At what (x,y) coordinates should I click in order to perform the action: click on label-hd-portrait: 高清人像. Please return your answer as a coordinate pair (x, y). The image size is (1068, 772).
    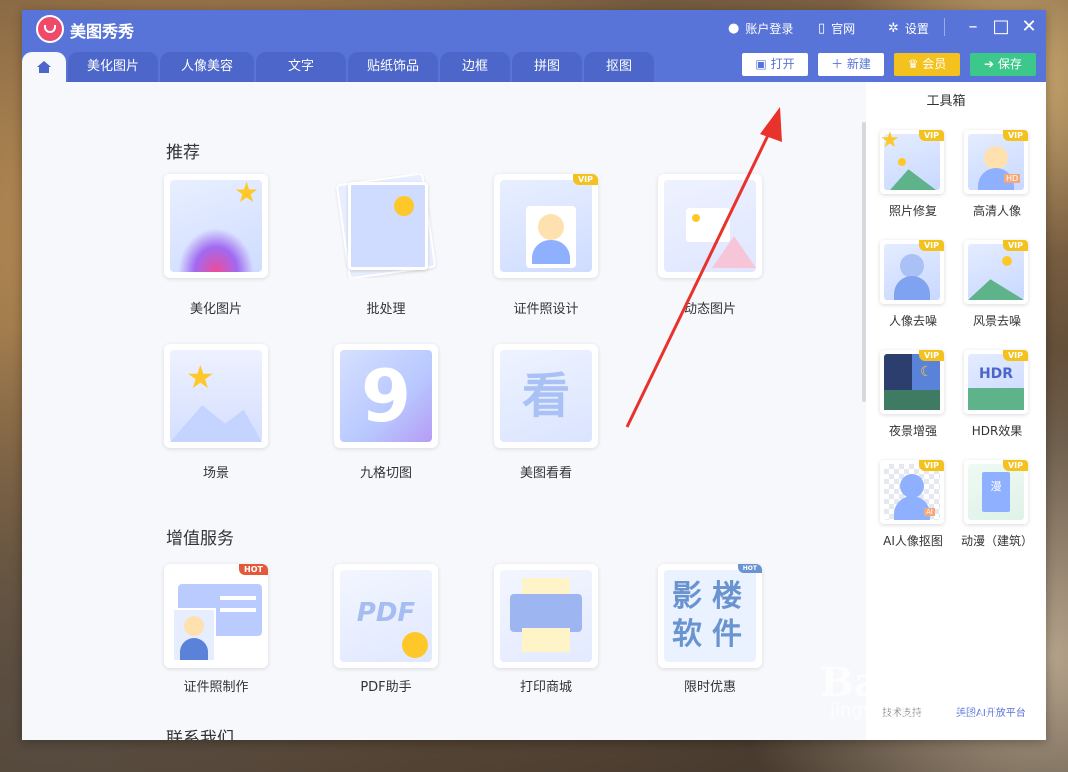
    Looking at the image, I should click on (996, 211).